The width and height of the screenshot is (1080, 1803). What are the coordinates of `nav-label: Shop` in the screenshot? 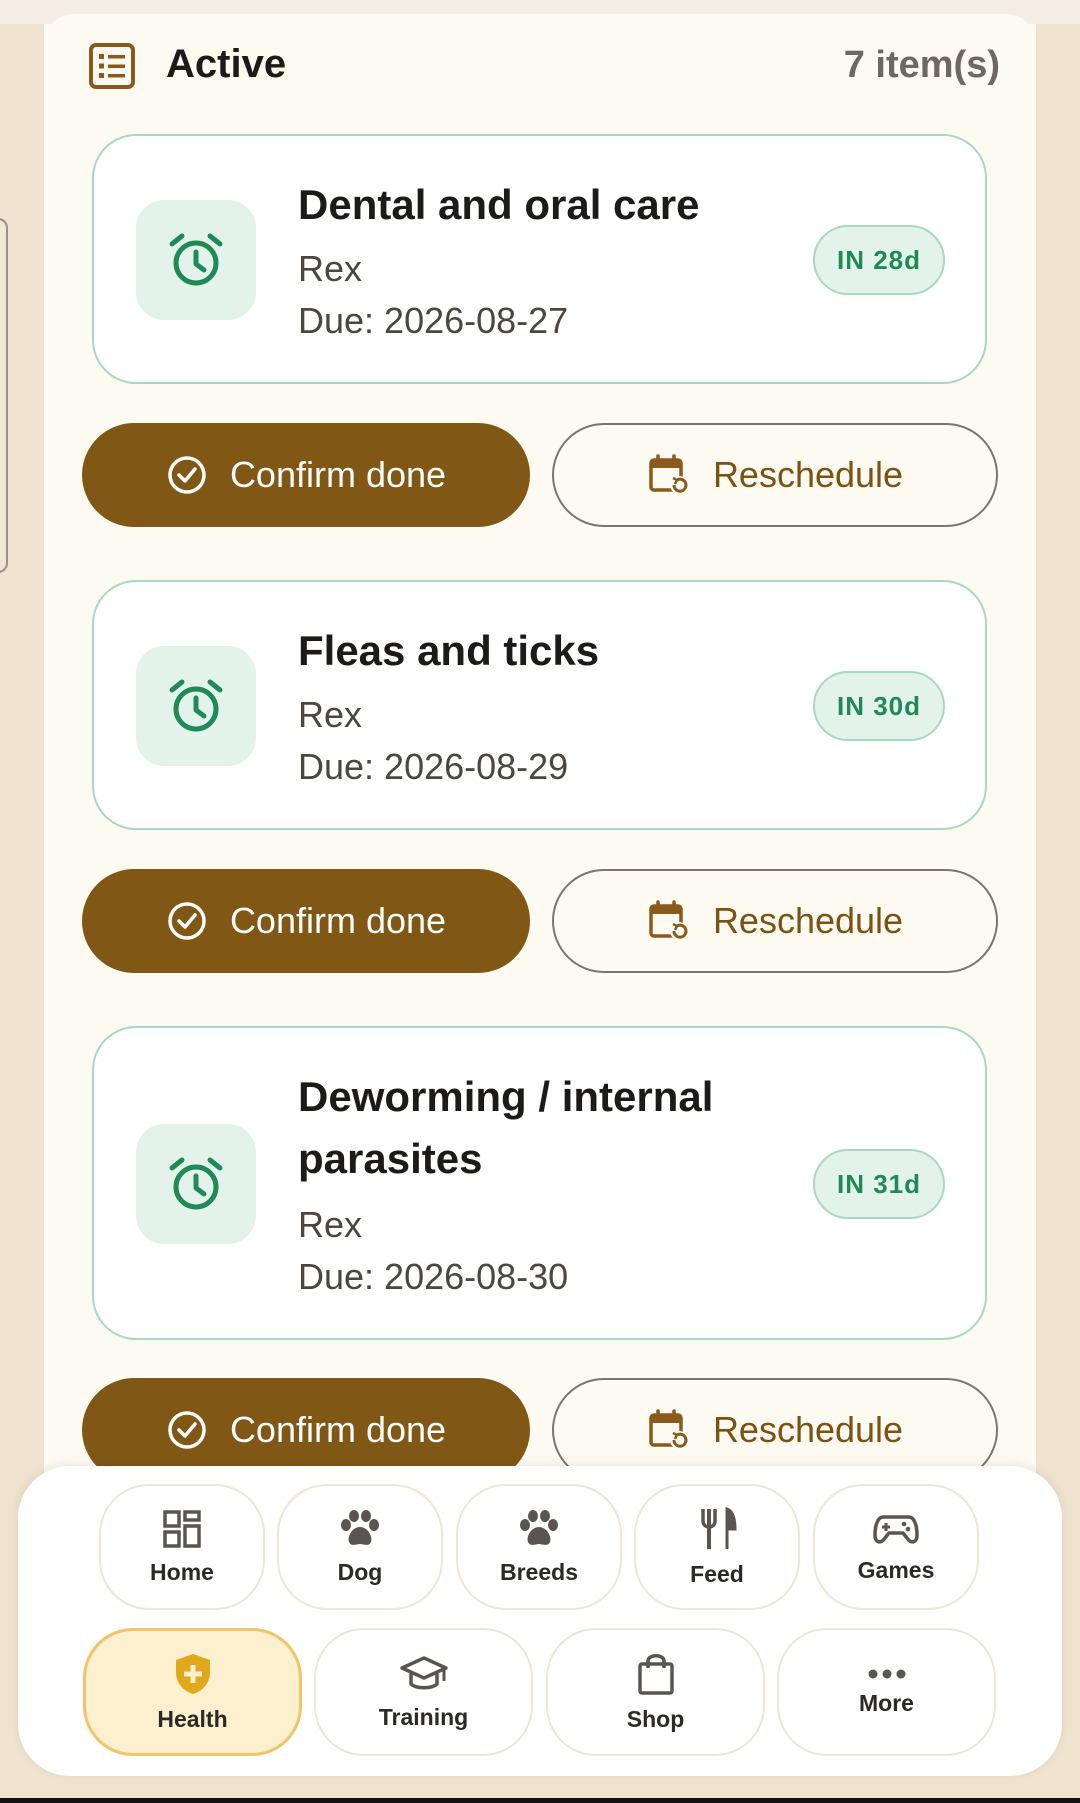 It's located at (655, 1718).